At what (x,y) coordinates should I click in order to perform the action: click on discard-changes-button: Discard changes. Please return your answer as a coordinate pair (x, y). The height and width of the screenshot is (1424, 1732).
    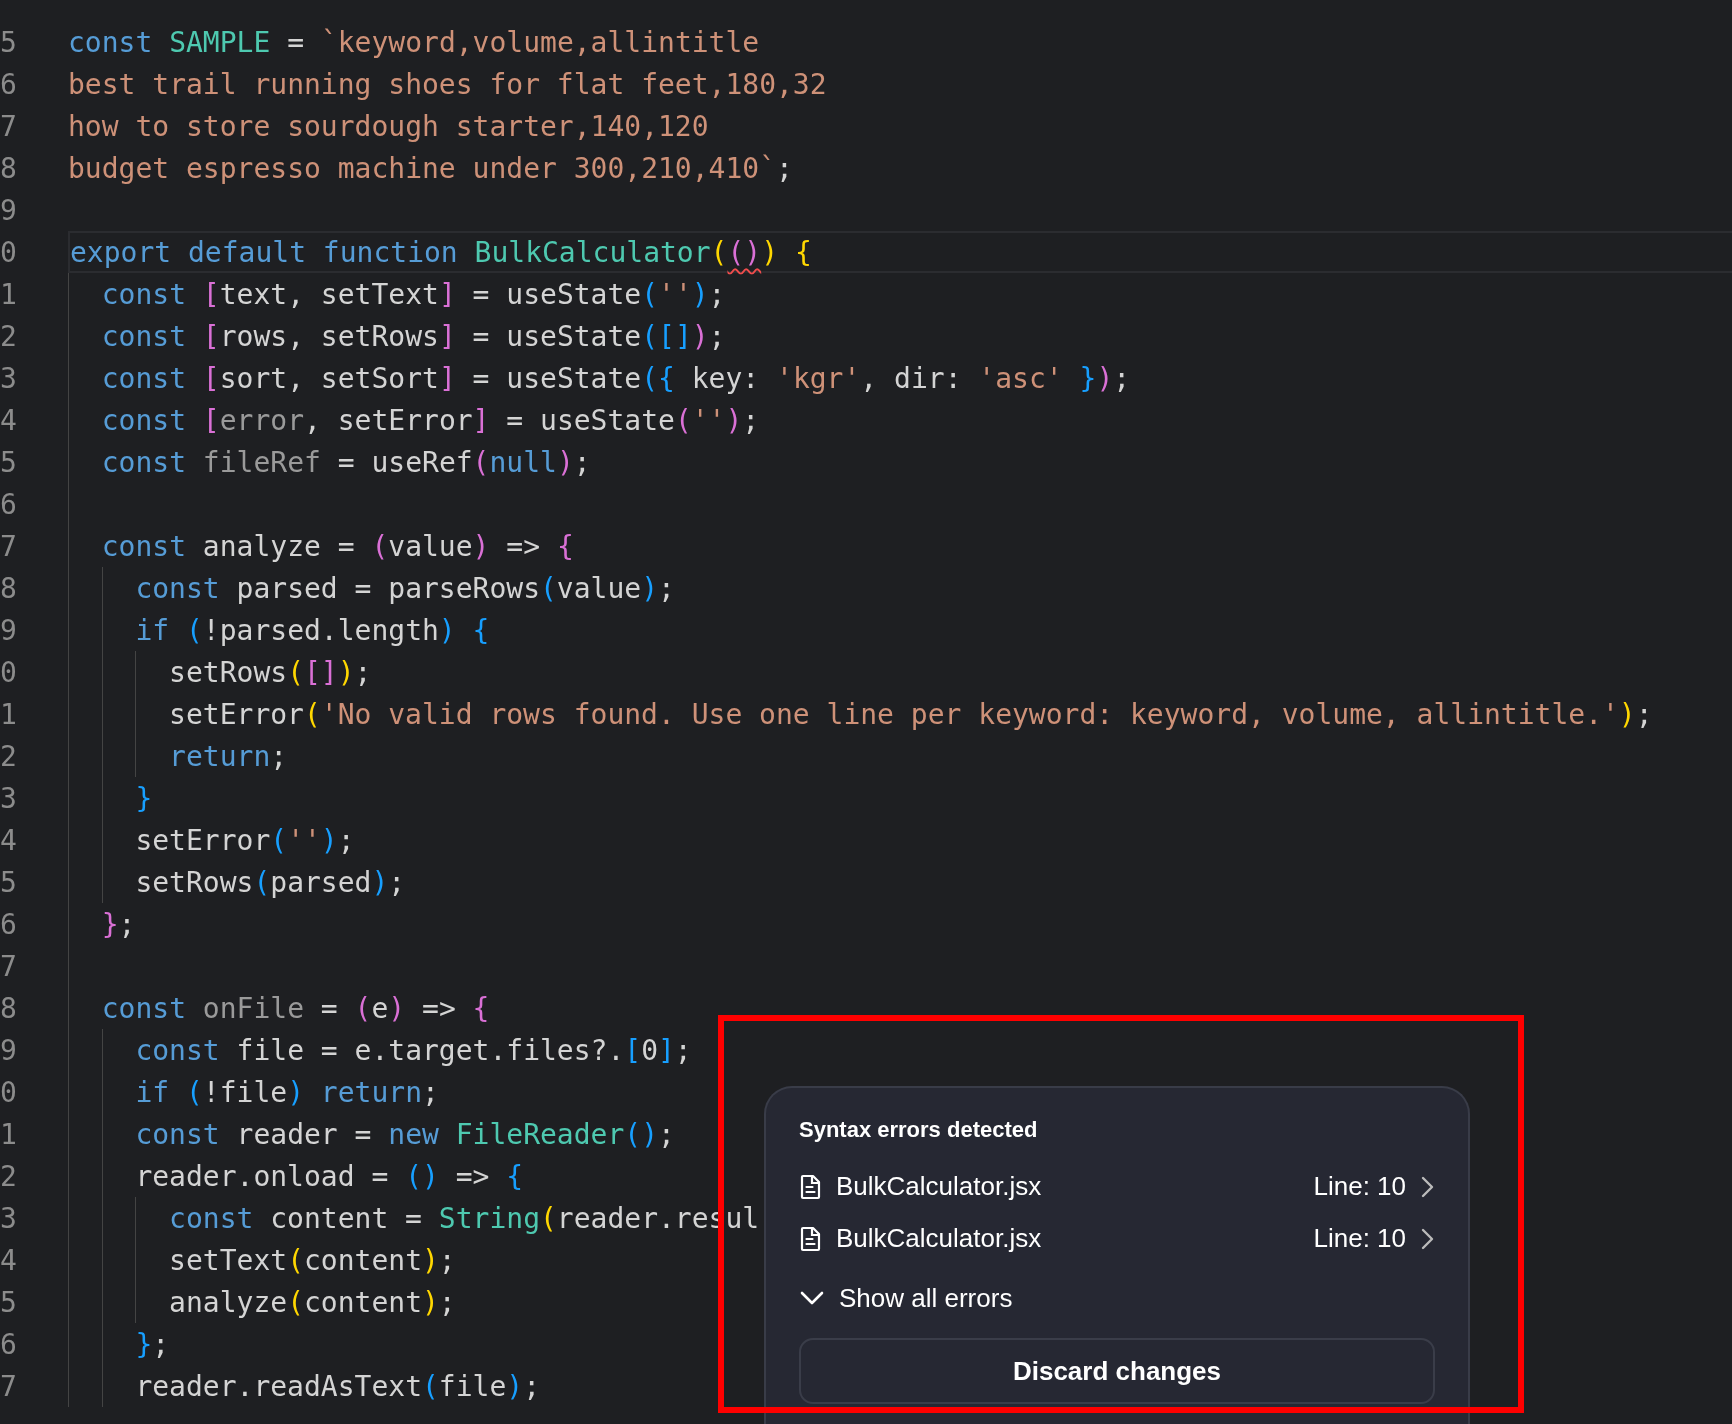
    Looking at the image, I should click on (1117, 1371).